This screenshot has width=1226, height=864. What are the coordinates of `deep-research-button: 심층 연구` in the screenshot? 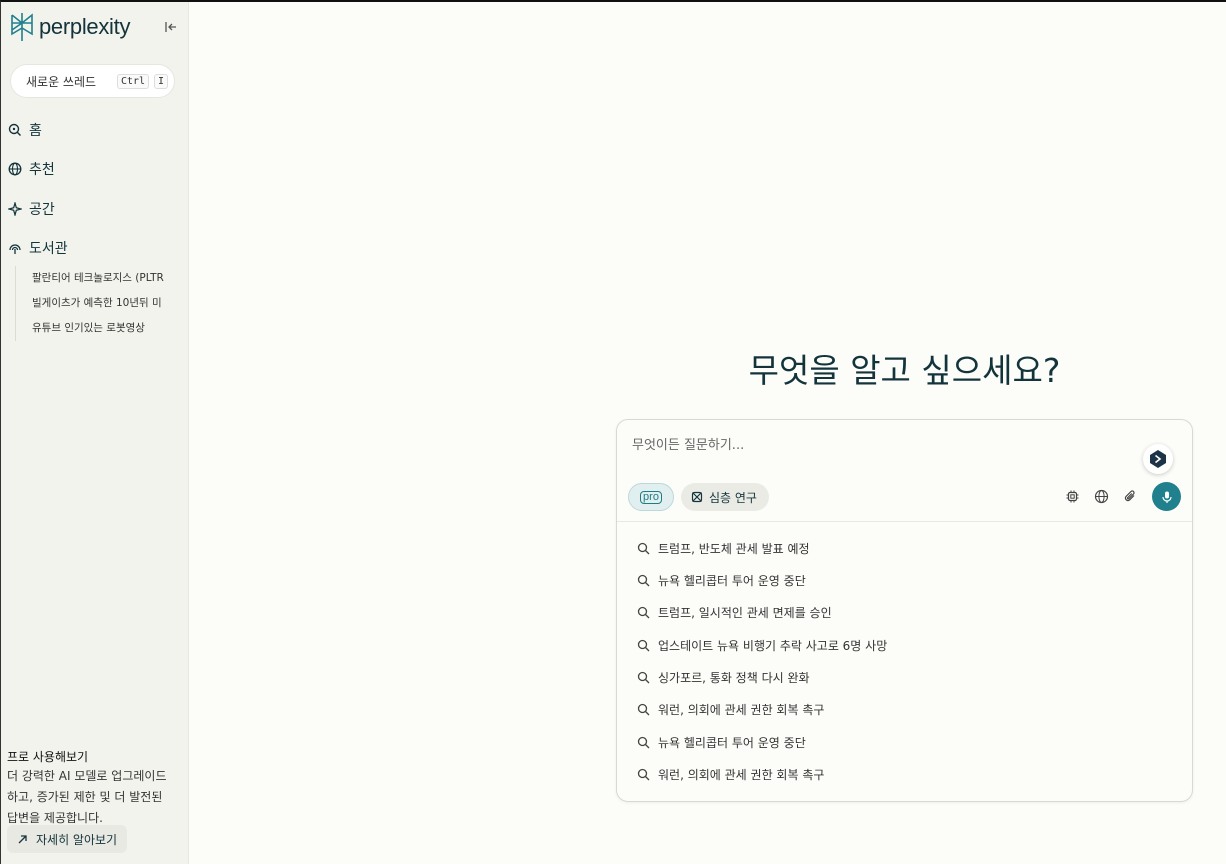 It's located at (725, 497).